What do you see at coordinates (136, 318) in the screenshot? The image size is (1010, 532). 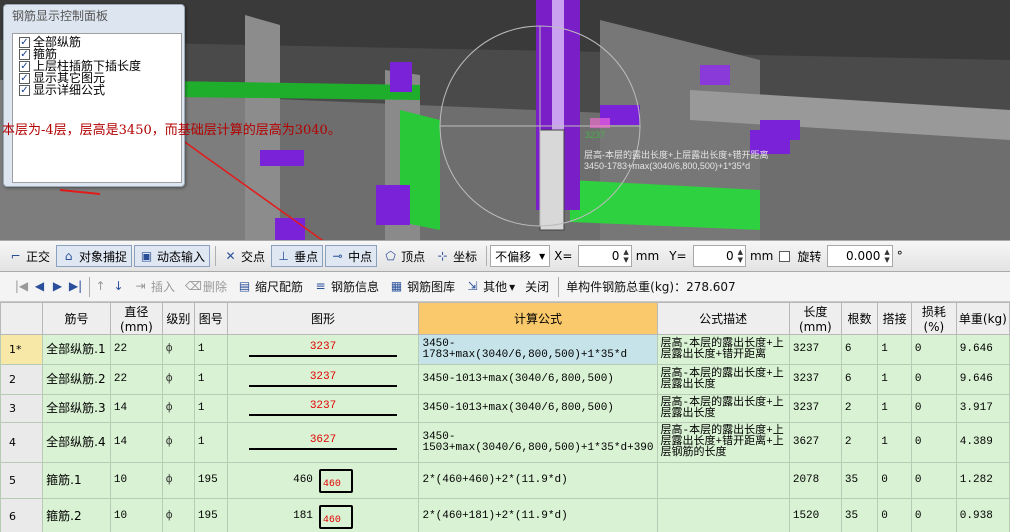 I see `col-header-diameter: 直径(mm)` at bounding box center [136, 318].